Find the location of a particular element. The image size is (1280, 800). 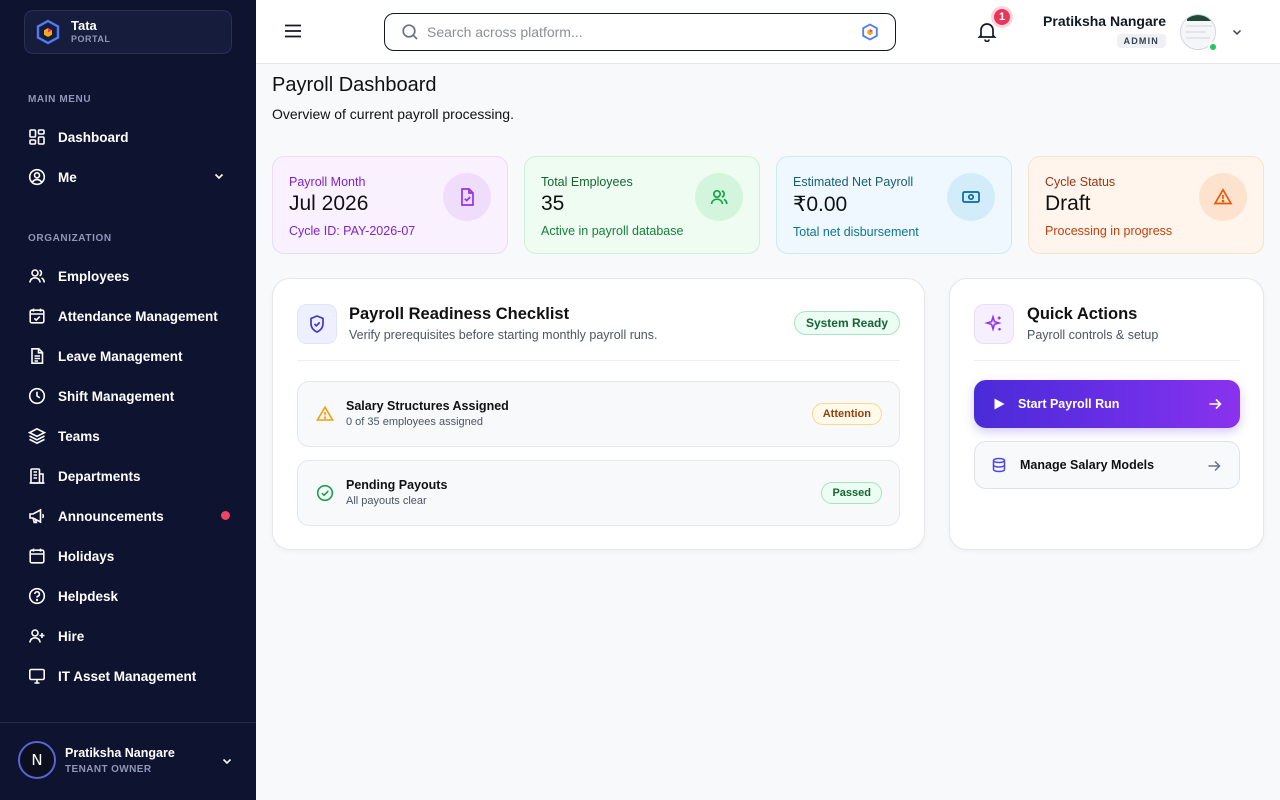

quick-actions-subtitle: Payroll controls & setup is located at coordinates (1093, 335).